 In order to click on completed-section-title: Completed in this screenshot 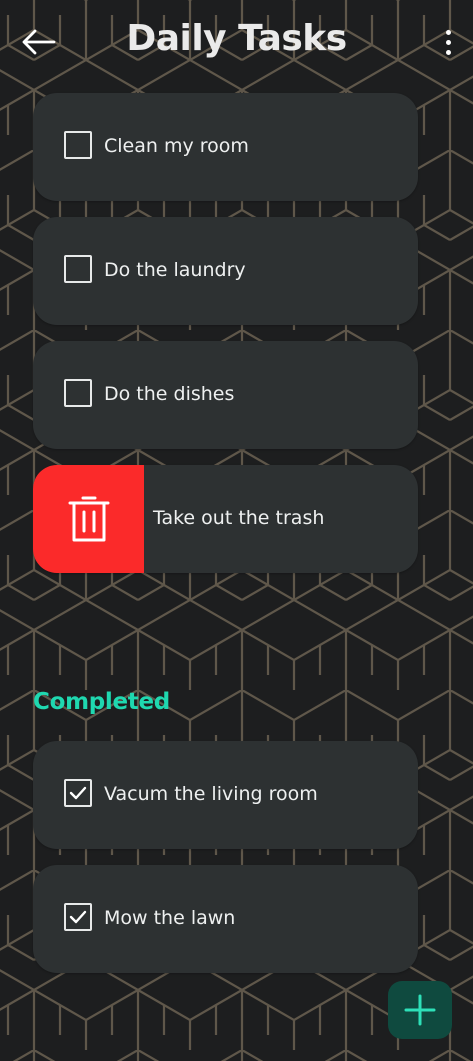, I will do `click(101, 702)`.